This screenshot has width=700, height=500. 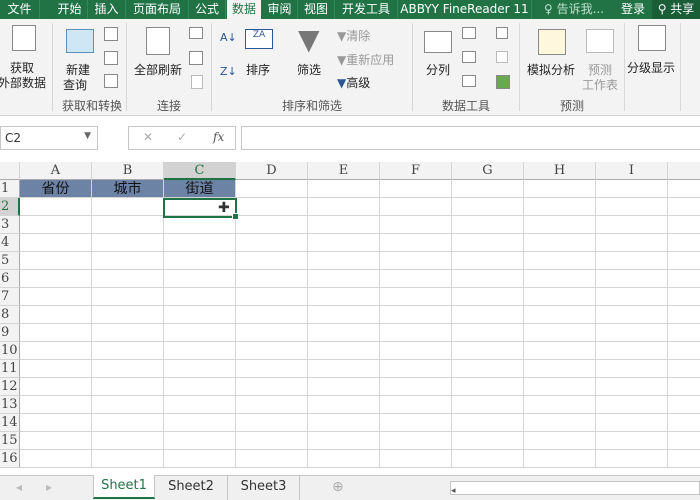 What do you see at coordinates (10, 459) in the screenshot?
I see `row-header-16: 16` at bounding box center [10, 459].